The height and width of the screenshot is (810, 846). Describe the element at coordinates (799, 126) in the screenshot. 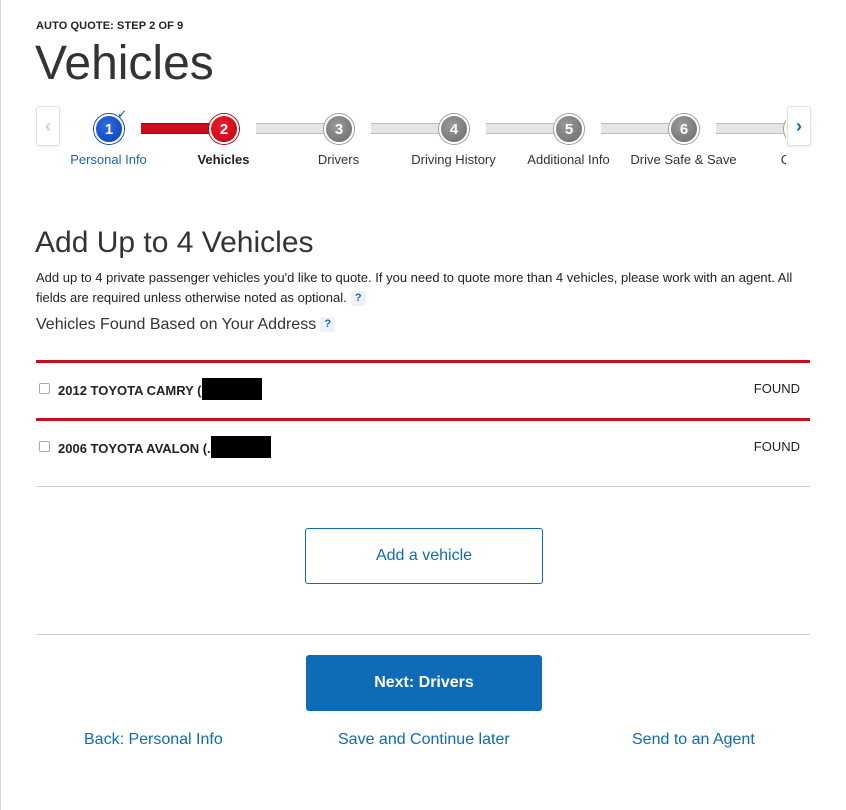

I see `chevron-right-icon: ›` at that location.